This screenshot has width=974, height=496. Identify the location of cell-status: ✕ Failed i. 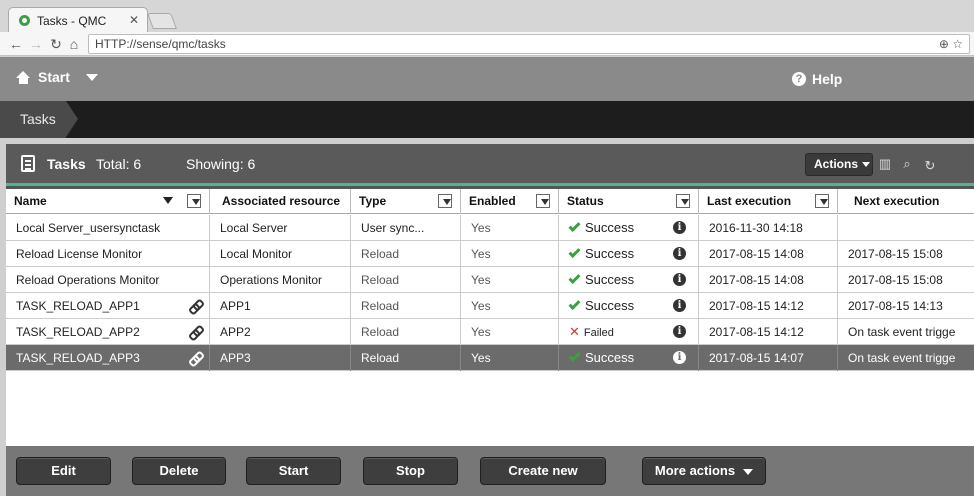
(629, 332).